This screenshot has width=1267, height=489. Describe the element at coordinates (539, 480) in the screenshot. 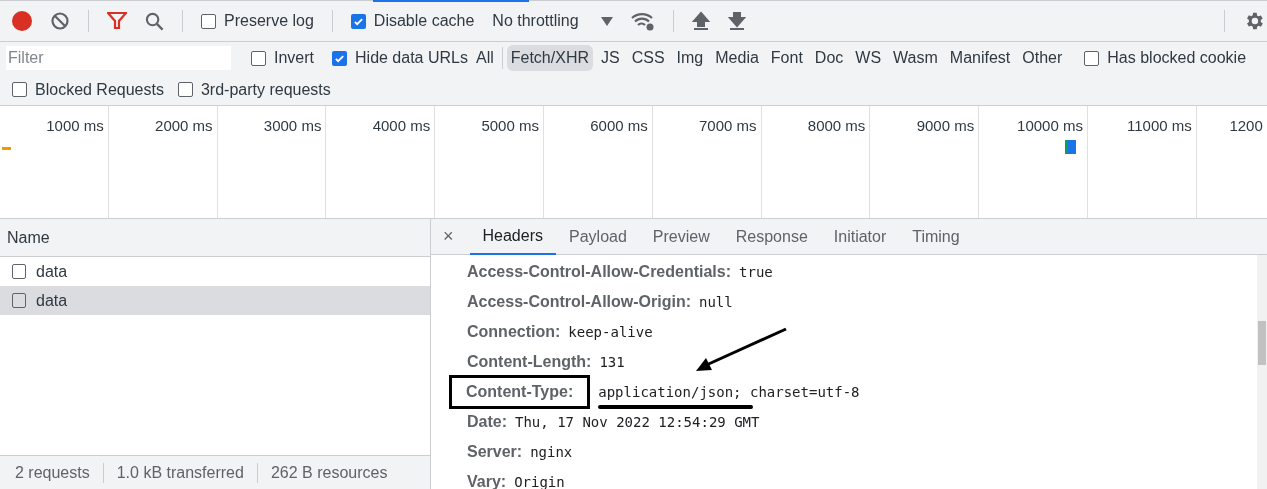

I see `header-value: Origin` at that location.